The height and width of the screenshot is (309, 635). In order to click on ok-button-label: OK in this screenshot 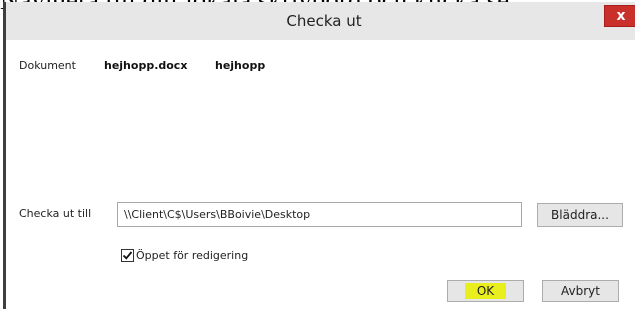, I will do `click(485, 291)`.